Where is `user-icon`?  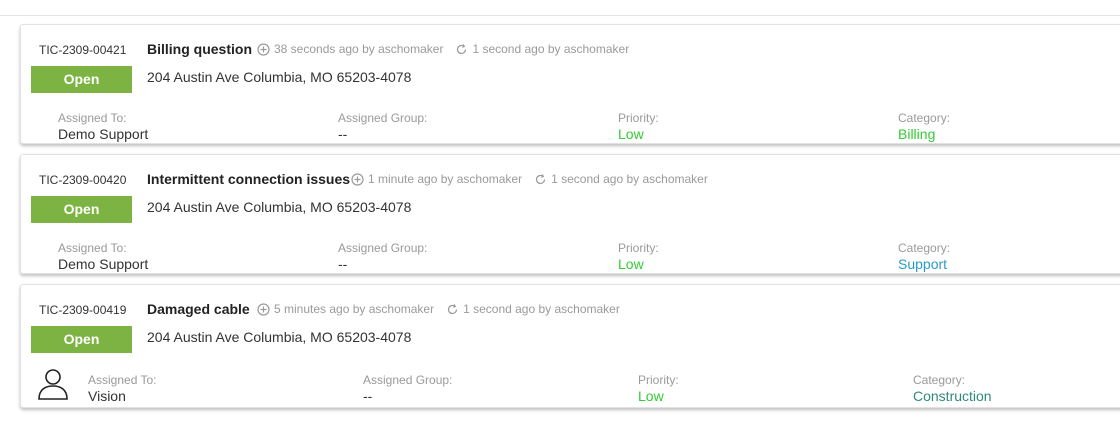 user-icon is located at coordinates (53, 384).